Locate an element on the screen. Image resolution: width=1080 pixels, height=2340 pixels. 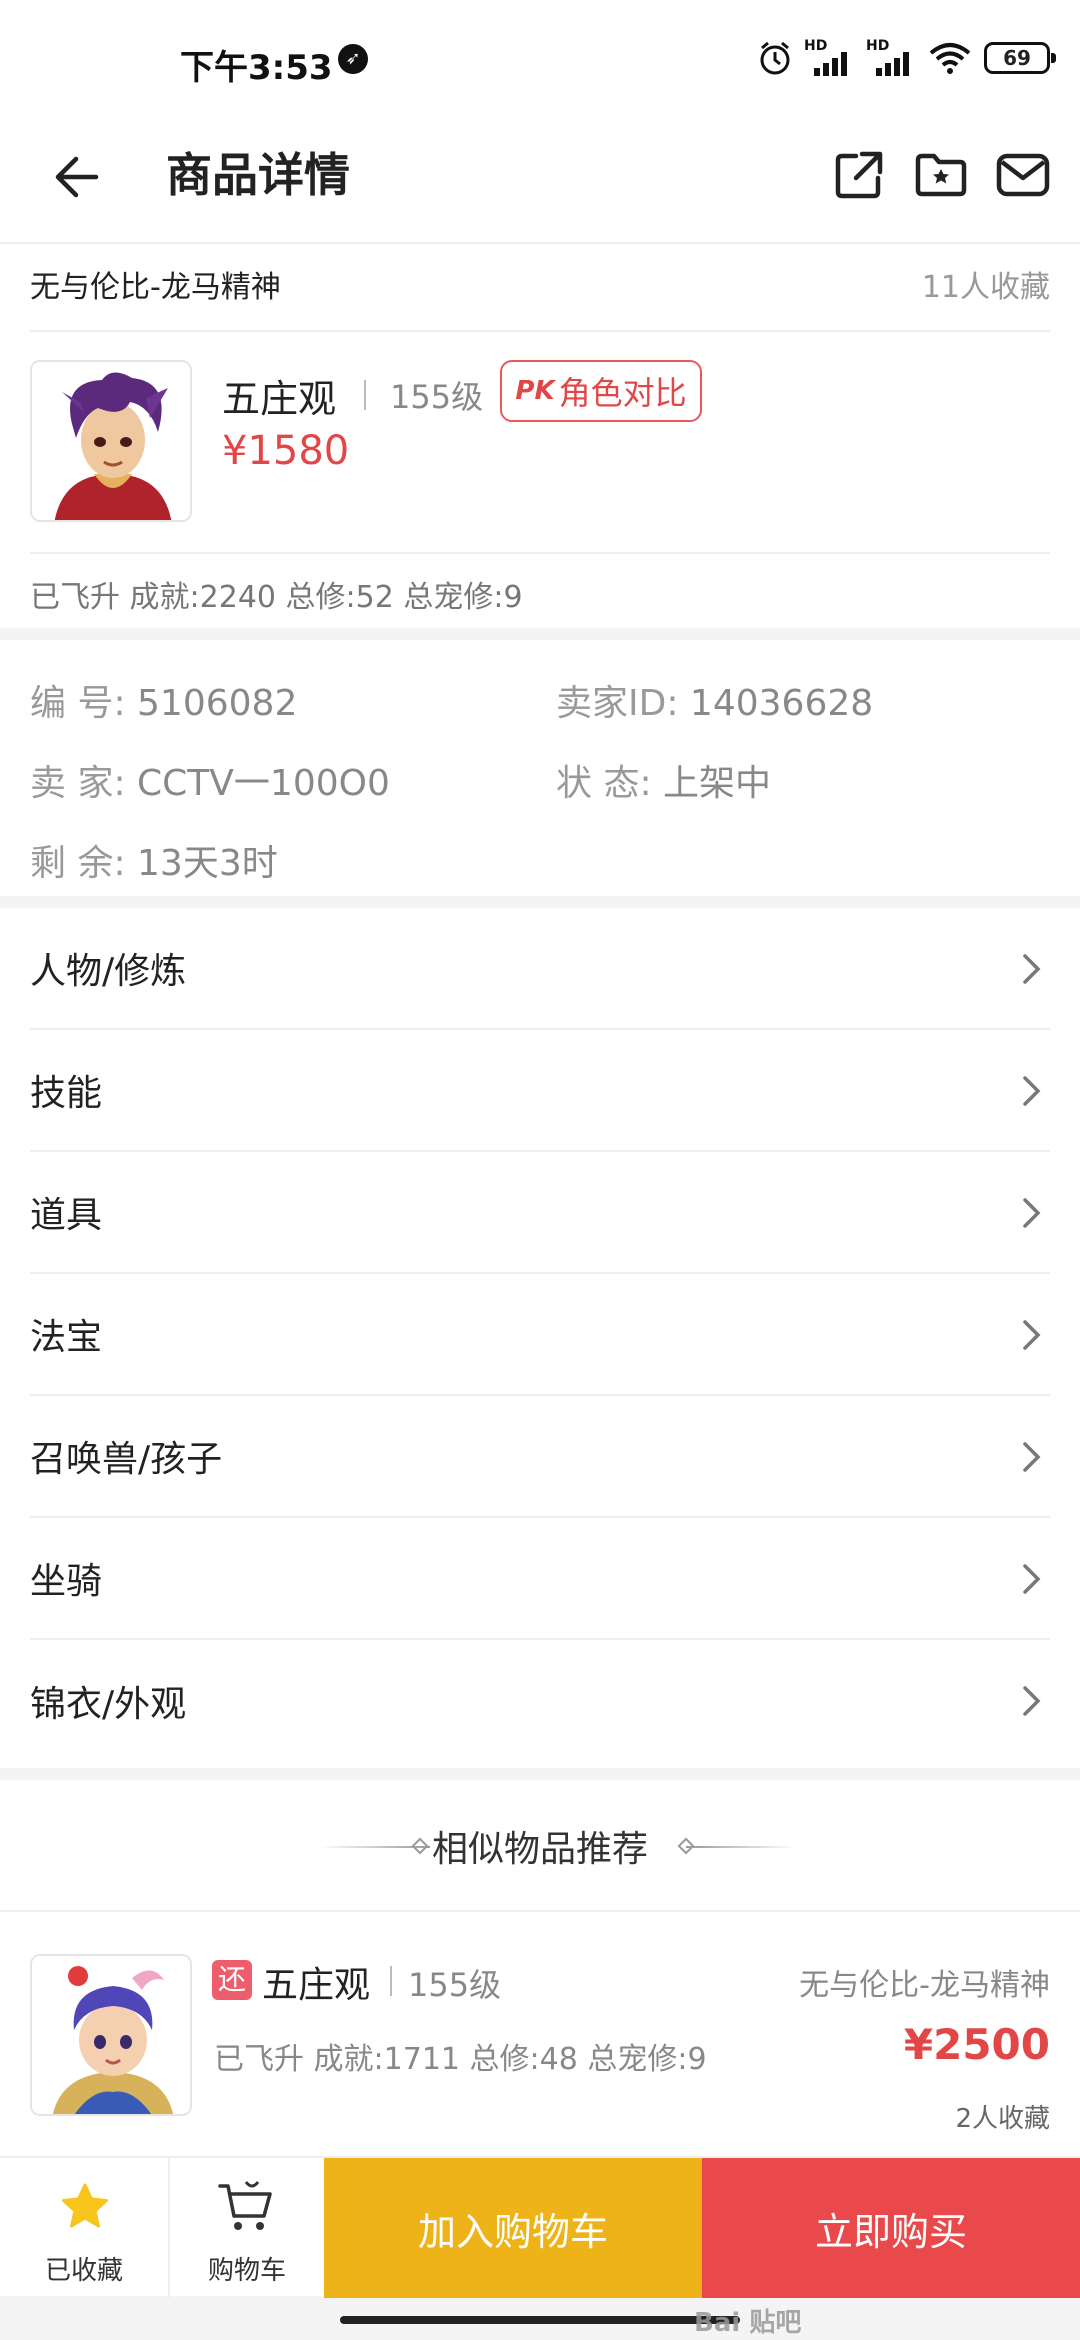
recommended-price: ¥2500 is located at coordinates (976, 2044).